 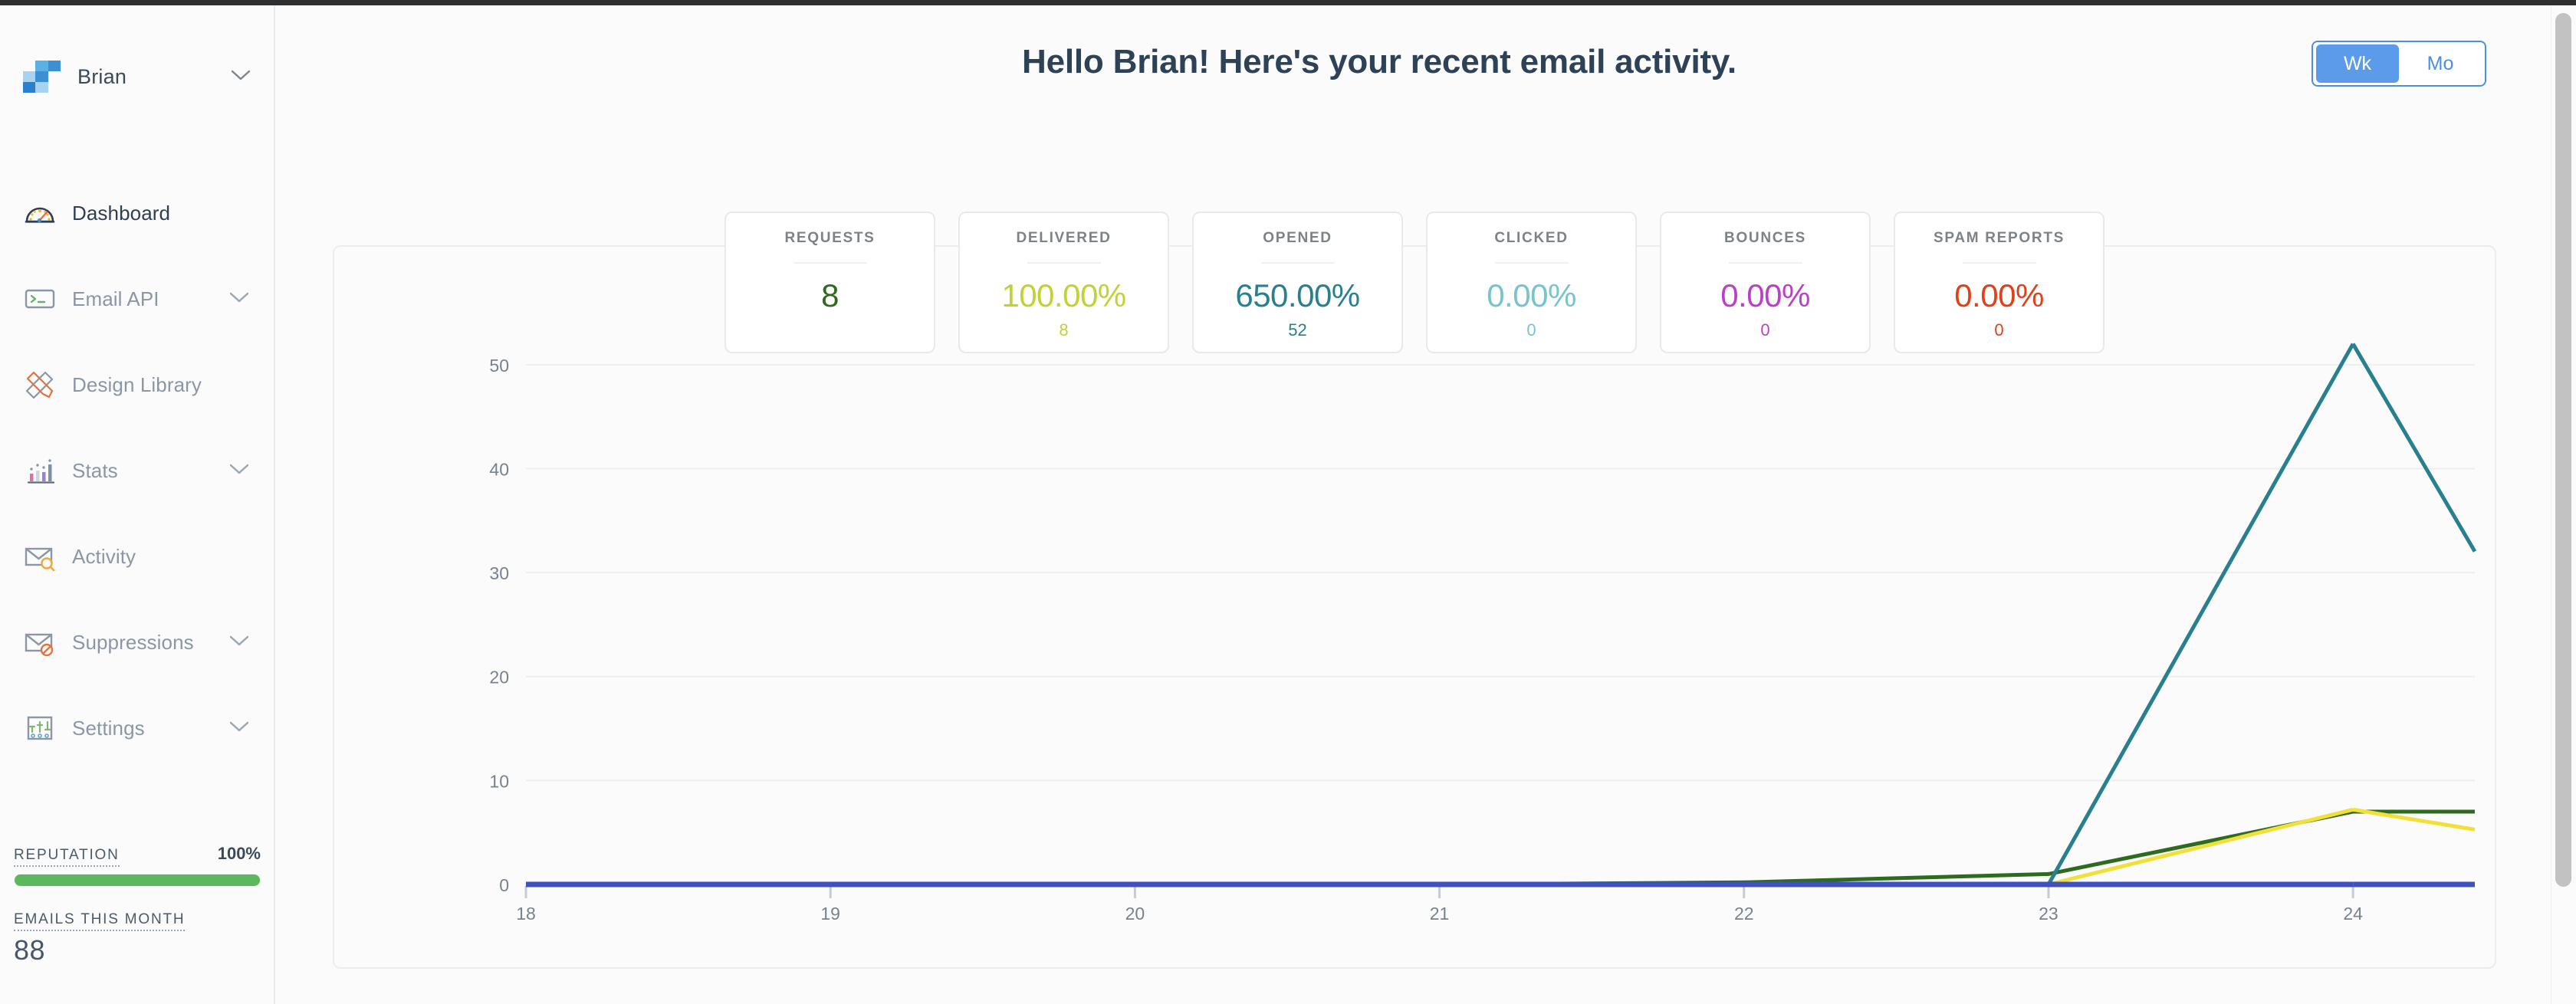 I want to click on emails-this-month-block: EMAILS THIS MONTH 88, so click(x=138, y=938).